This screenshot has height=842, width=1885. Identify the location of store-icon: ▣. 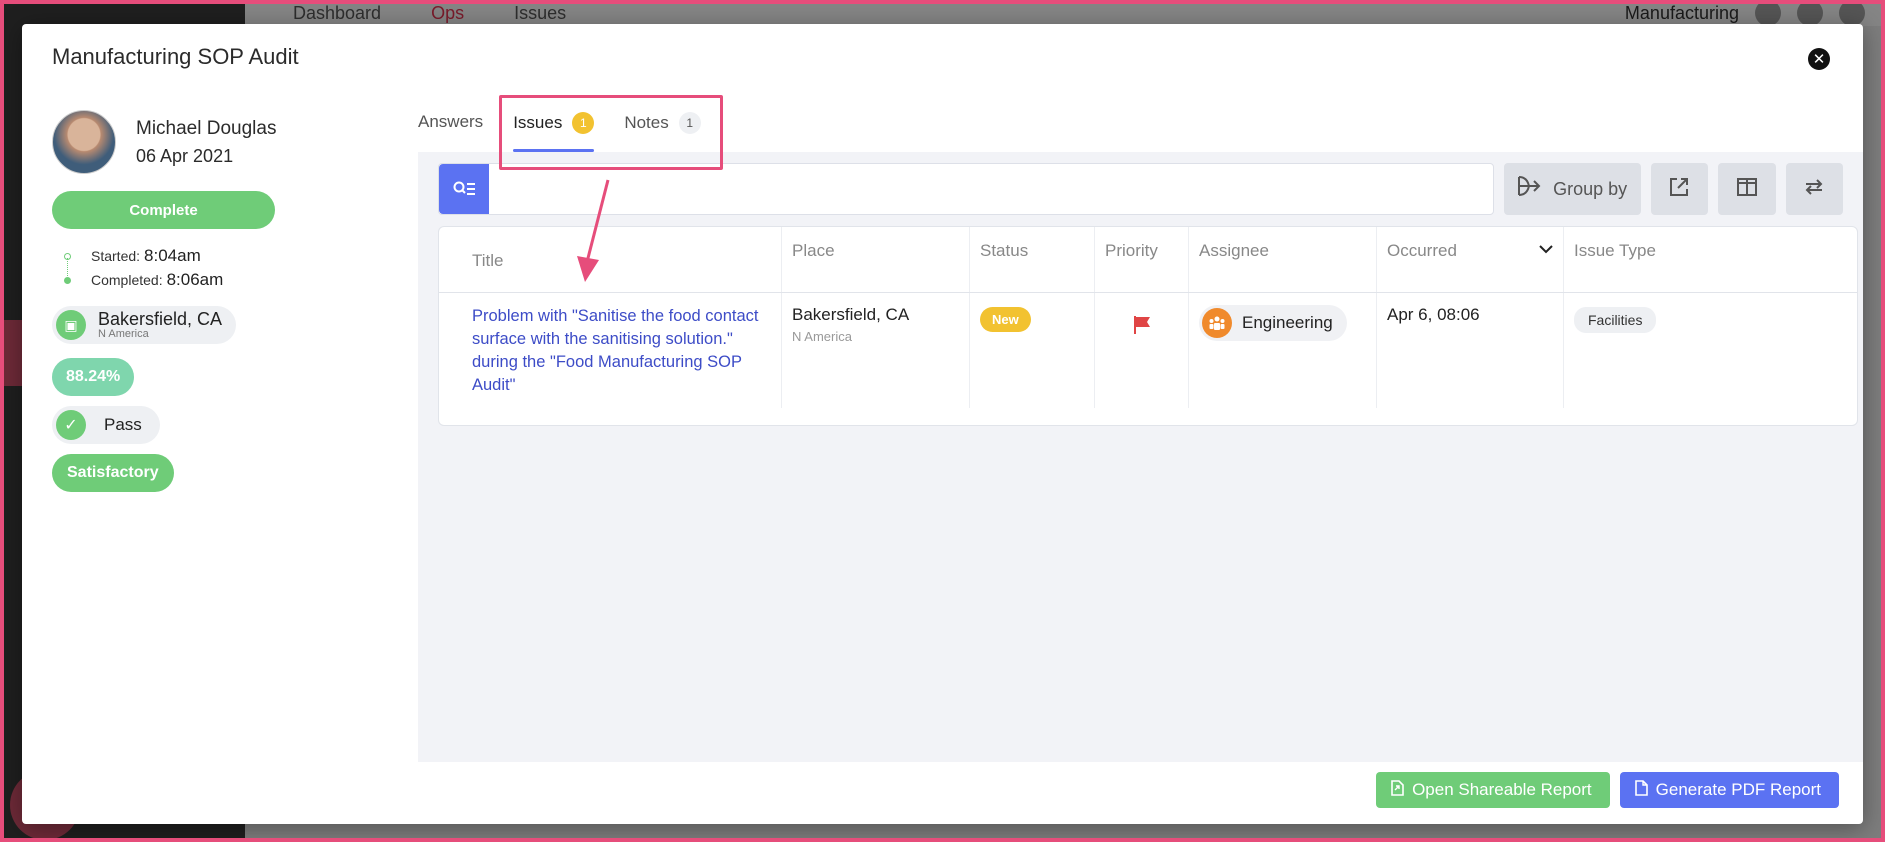
(71, 325).